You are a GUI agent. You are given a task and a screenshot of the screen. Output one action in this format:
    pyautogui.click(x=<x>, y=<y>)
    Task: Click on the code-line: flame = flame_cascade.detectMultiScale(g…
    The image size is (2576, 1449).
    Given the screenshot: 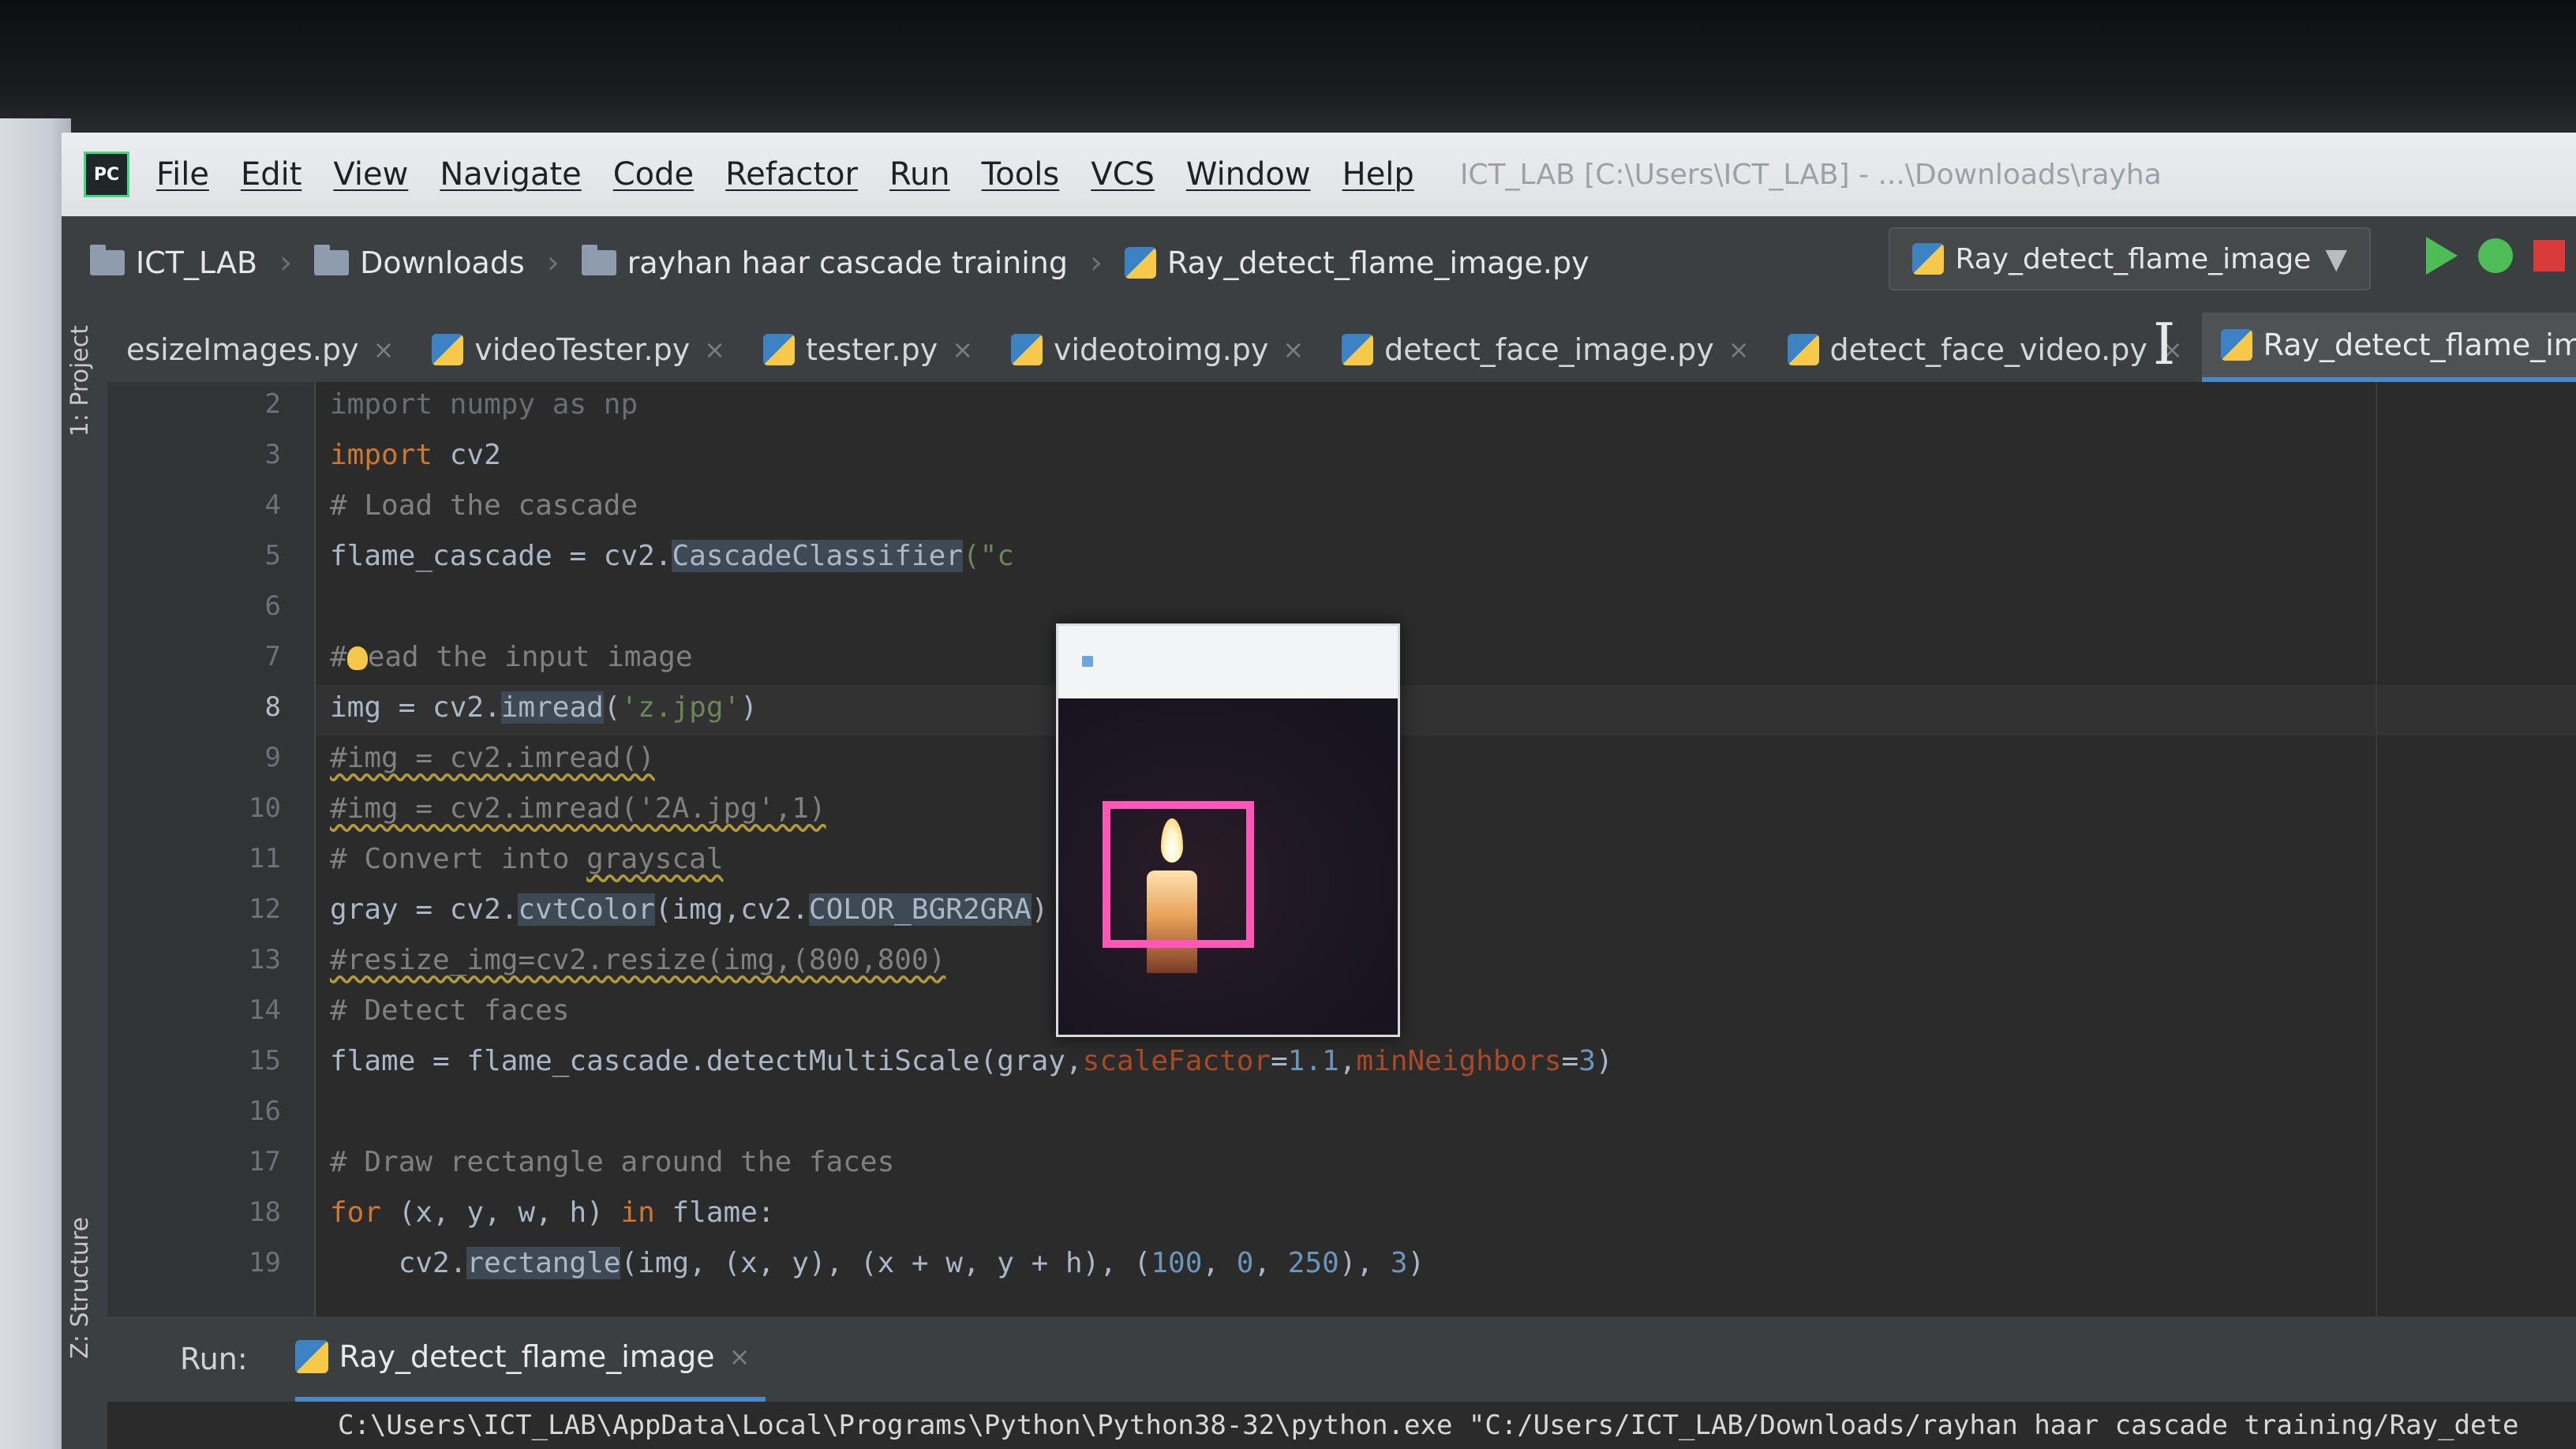 What is the action you would take?
    pyautogui.click(x=971, y=1061)
    